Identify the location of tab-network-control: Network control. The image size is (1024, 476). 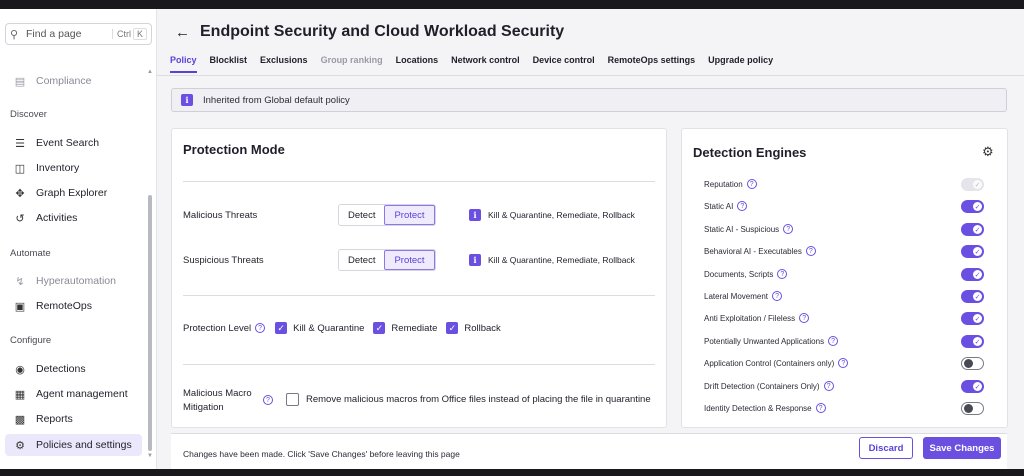
(485, 63).